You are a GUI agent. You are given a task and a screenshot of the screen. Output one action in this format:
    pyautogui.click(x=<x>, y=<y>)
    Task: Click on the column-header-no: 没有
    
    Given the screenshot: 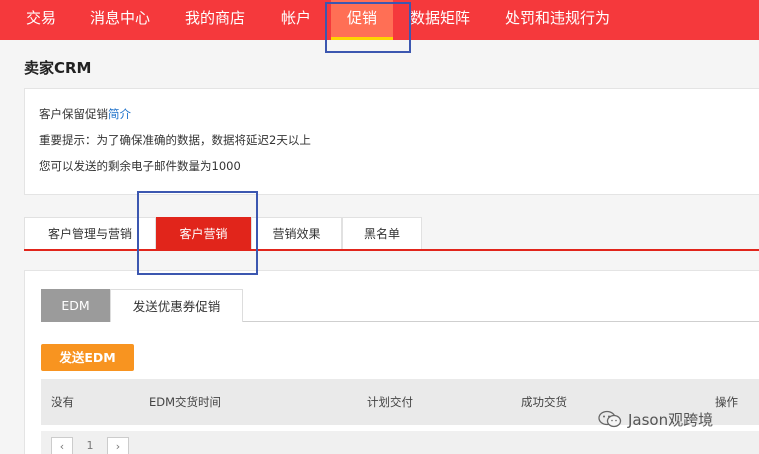 What is the action you would take?
    pyautogui.click(x=62, y=402)
    